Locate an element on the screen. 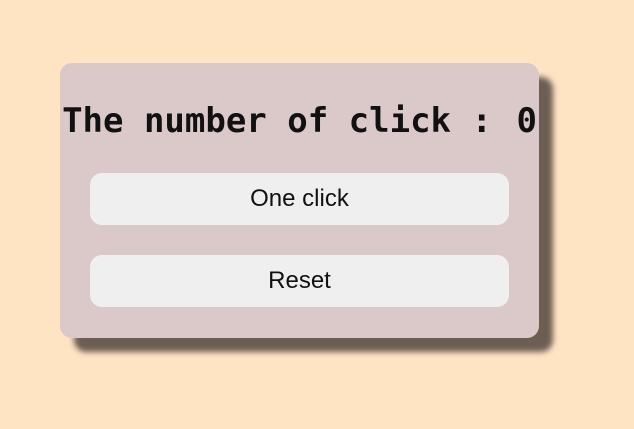 This screenshot has width=634, height=429. one-click-button: One click is located at coordinates (299, 199).